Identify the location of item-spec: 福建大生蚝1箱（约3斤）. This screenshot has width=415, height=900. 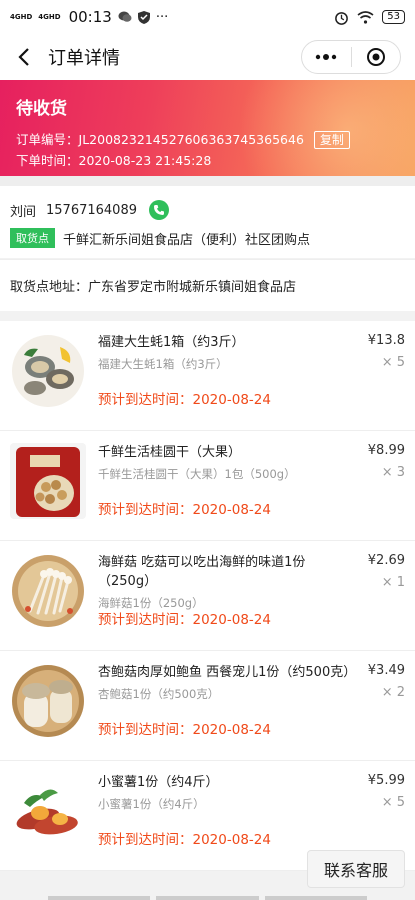
(163, 364).